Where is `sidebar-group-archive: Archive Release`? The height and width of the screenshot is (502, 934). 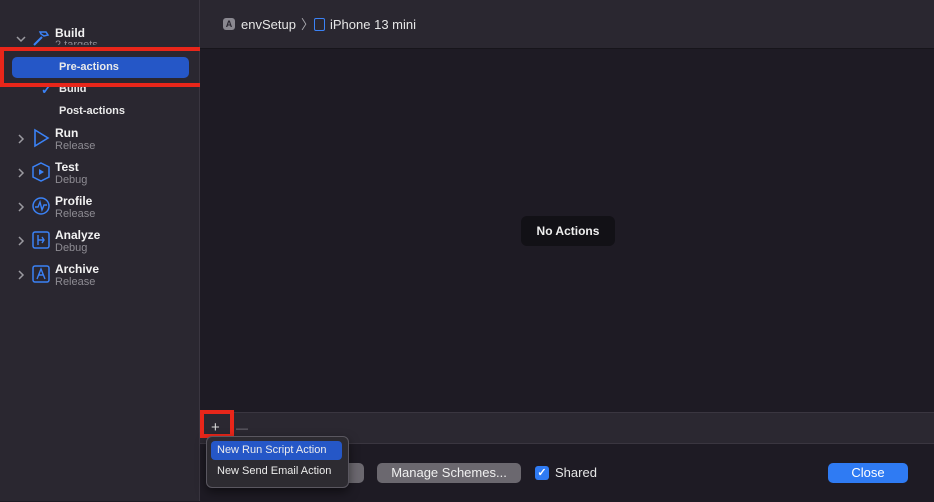
sidebar-group-archive: Archive Release is located at coordinates (99, 279).